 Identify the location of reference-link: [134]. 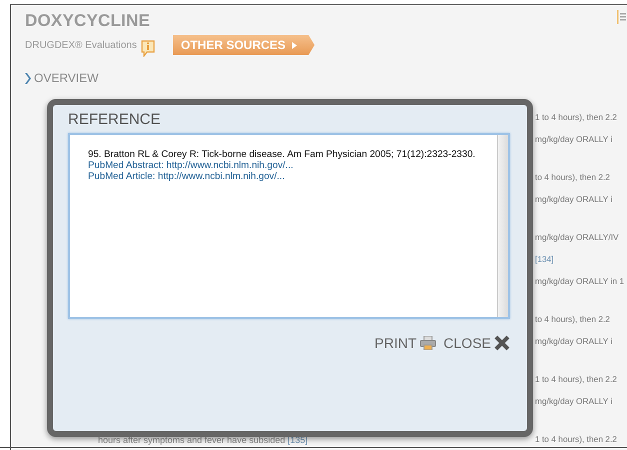
(581, 259).